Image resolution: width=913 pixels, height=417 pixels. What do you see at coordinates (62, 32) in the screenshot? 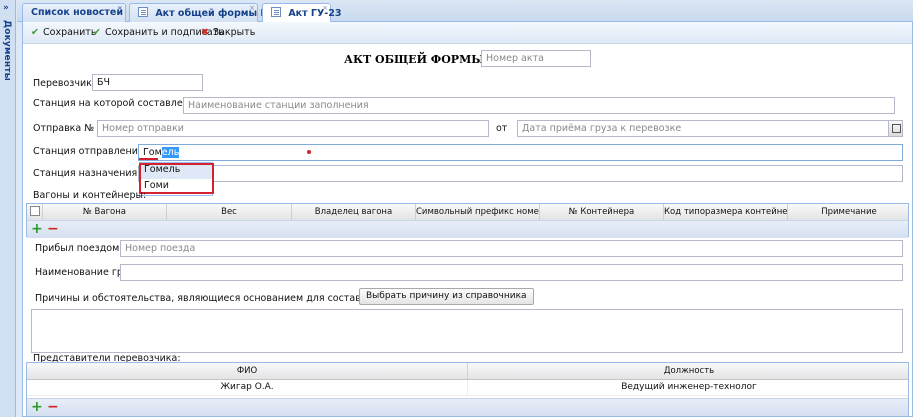
I see `save-button: ✔ Сохранить` at bounding box center [62, 32].